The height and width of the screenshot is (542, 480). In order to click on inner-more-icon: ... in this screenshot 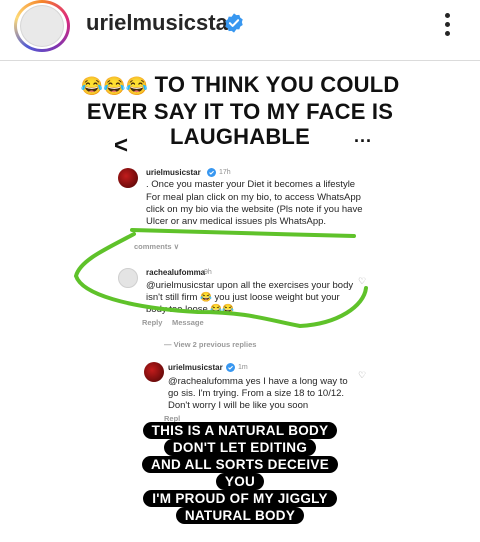, I will do `click(363, 136)`.